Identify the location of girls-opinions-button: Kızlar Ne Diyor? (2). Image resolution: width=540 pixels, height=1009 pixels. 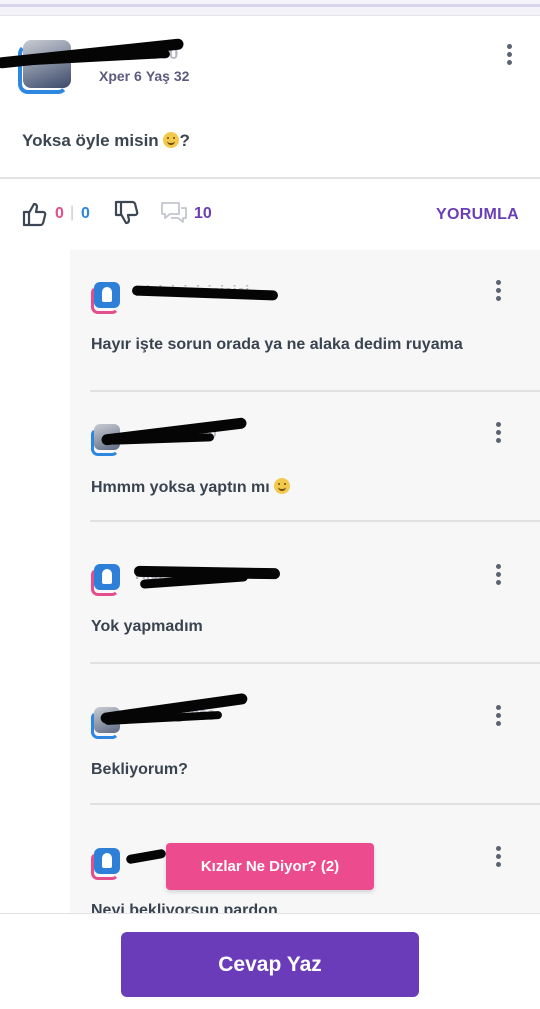
(270, 866).